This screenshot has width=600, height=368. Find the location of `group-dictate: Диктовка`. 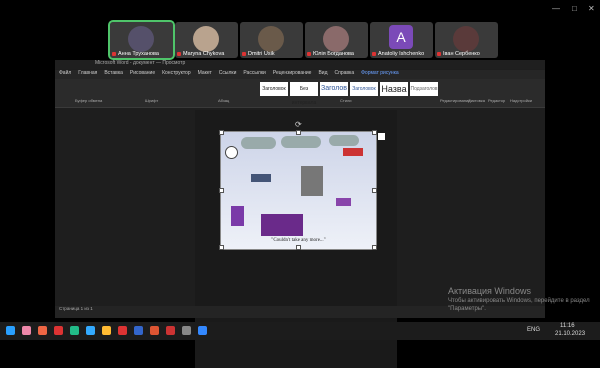

group-dictate: Диктовка is located at coordinates (476, 100).